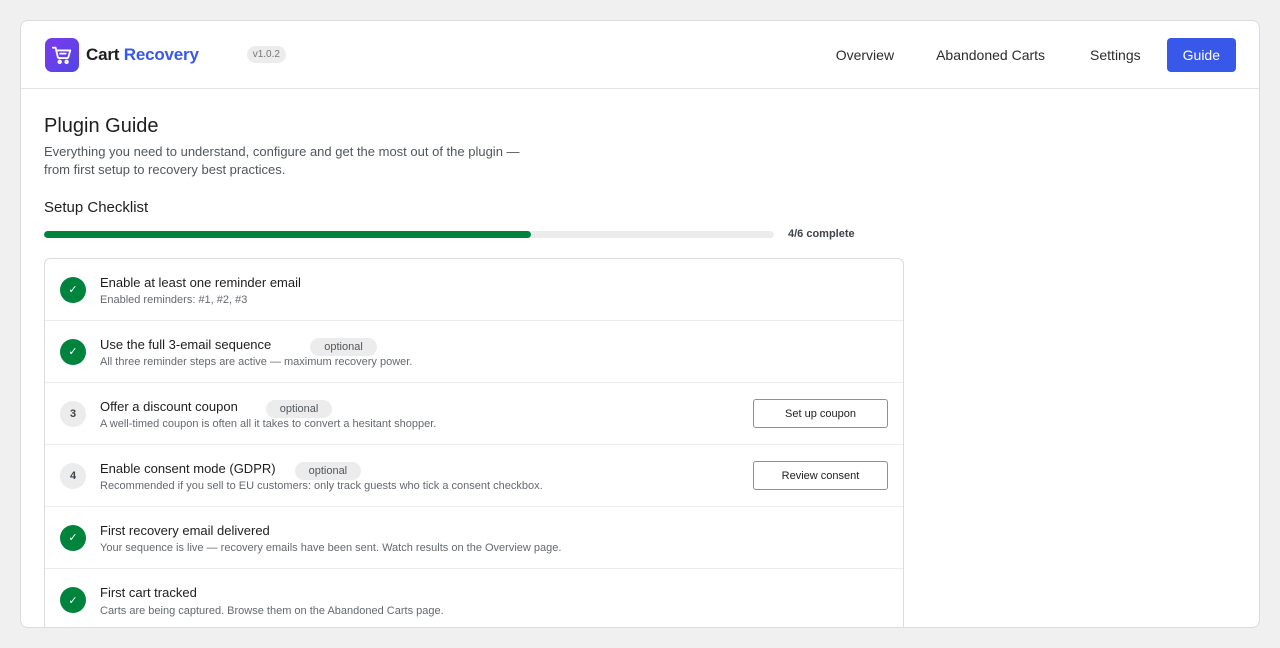 The width and height of the screenshot is (1280, 648). What do you see at coordinates (96, 207) in the screenshot?
I see `checklist-title: Setup Checklist` at bounding box center [96, 207].